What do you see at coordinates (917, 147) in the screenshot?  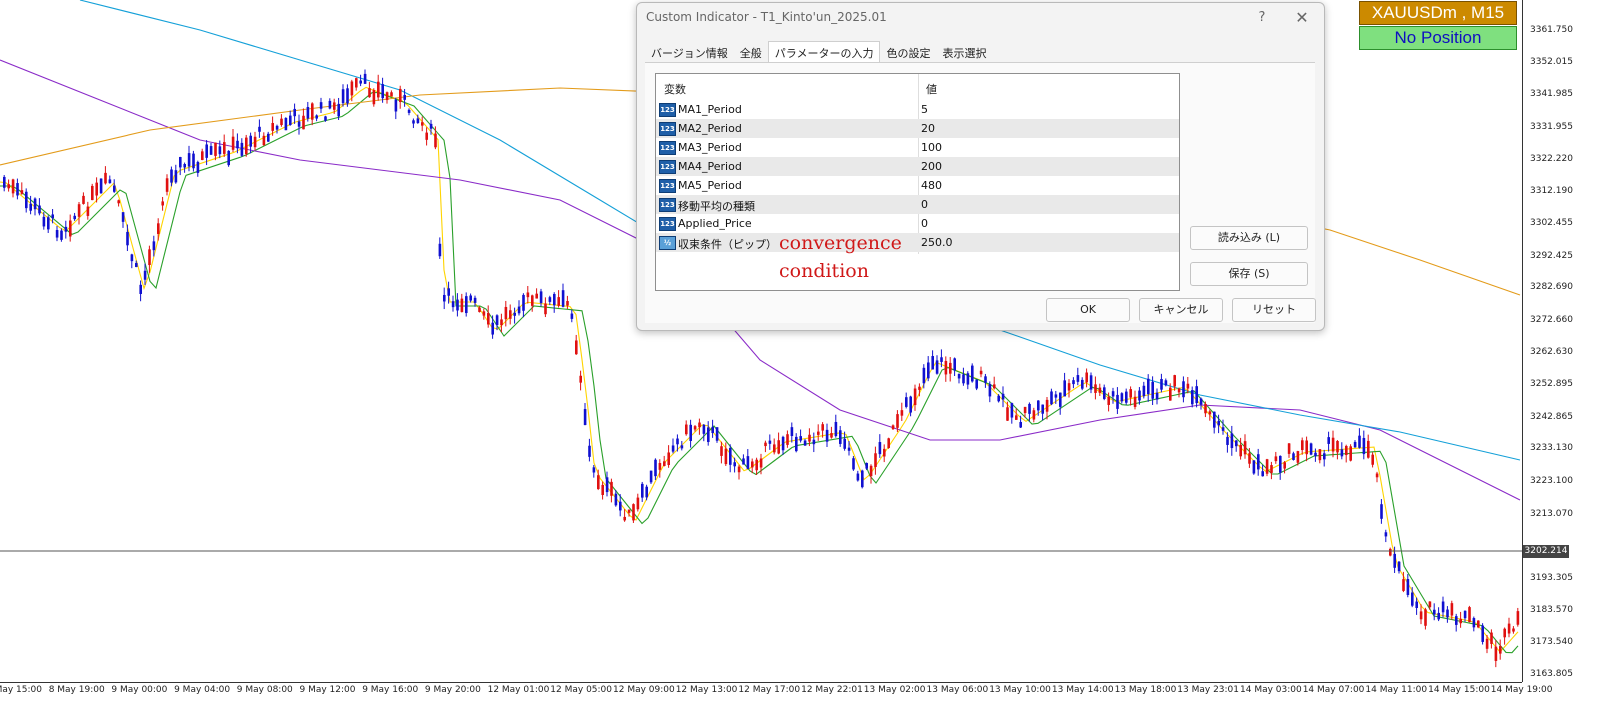 I see `table-row: 123 MA3_Period 100` at bounding box center [917, 147].